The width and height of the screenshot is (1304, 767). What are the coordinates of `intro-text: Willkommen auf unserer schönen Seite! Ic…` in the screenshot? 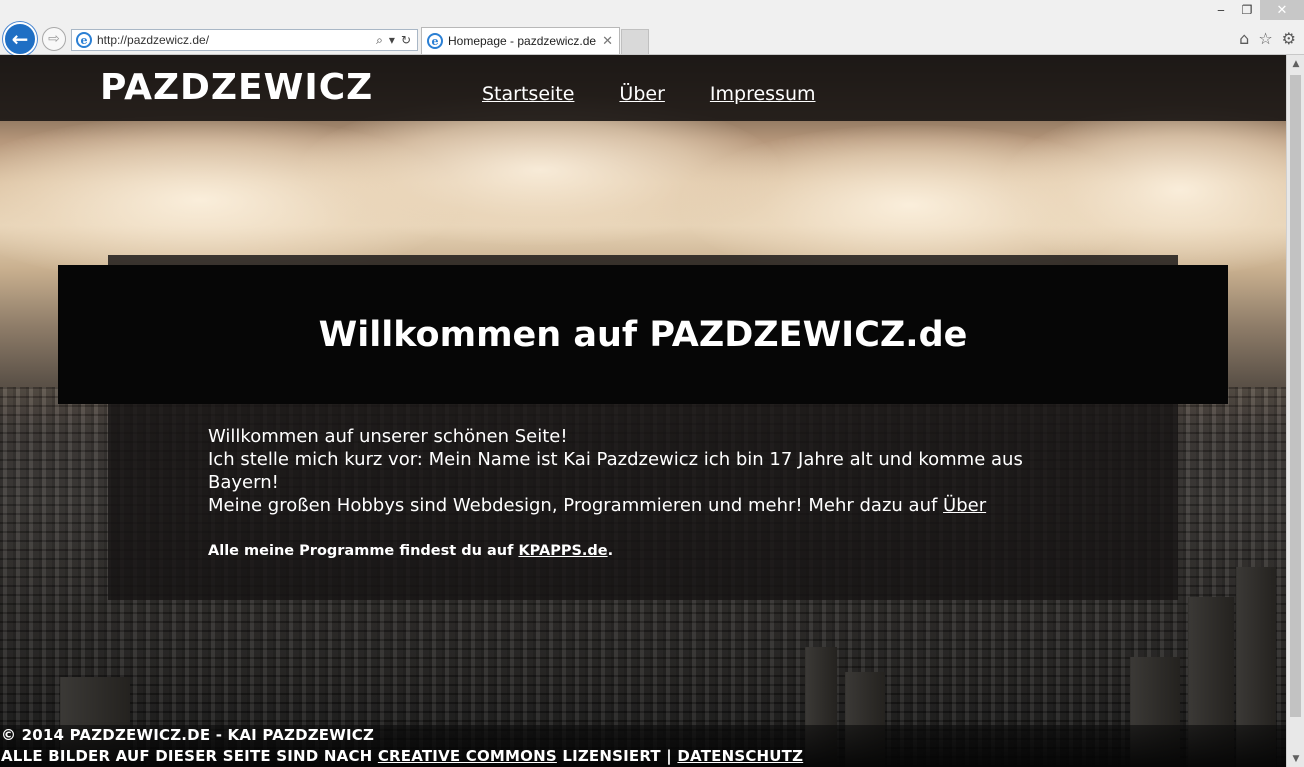 It's located at (623, 471).